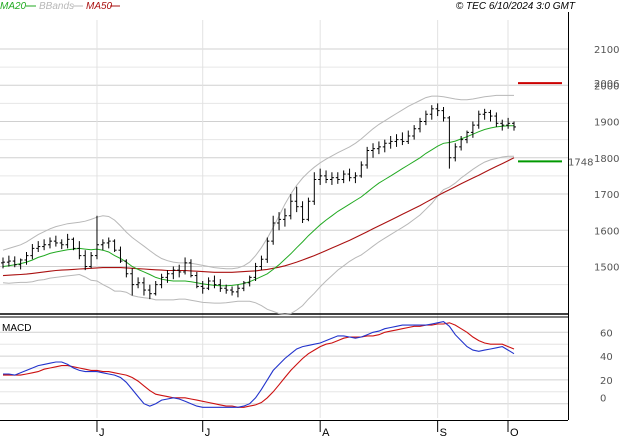 The height and width of the screenshot is (440, 627). What do you see at coordinates (13, 6) in the screenshot?
I see `legend-ma20: MA20` at bounding box center [13, 6].